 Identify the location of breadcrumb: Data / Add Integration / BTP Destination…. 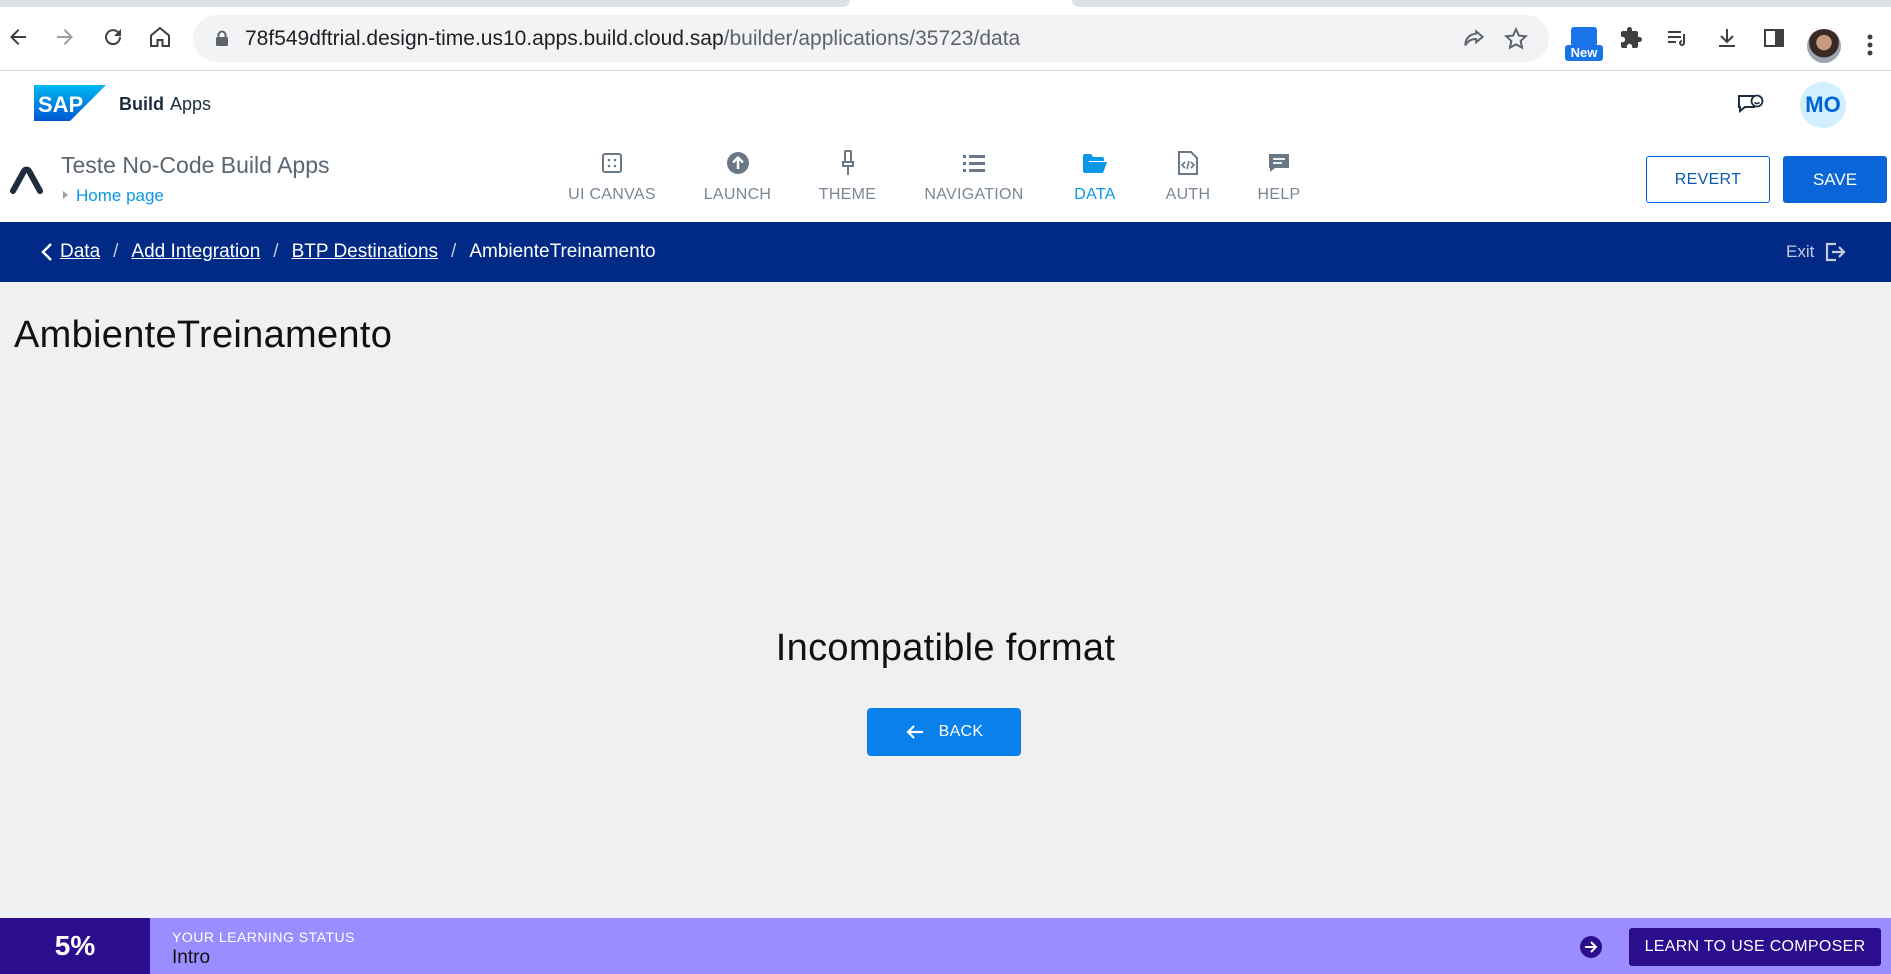
(348, 252).